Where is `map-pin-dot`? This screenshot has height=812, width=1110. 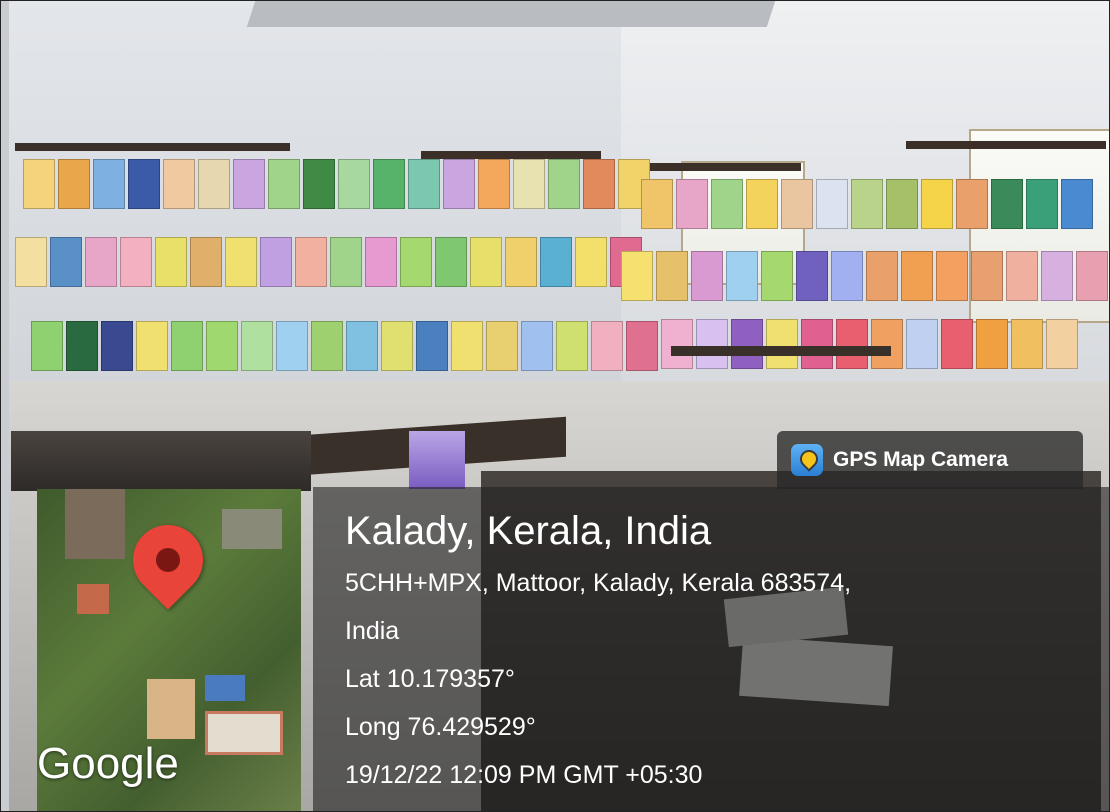 map-pin-dot is located at coordinates (168, 560).